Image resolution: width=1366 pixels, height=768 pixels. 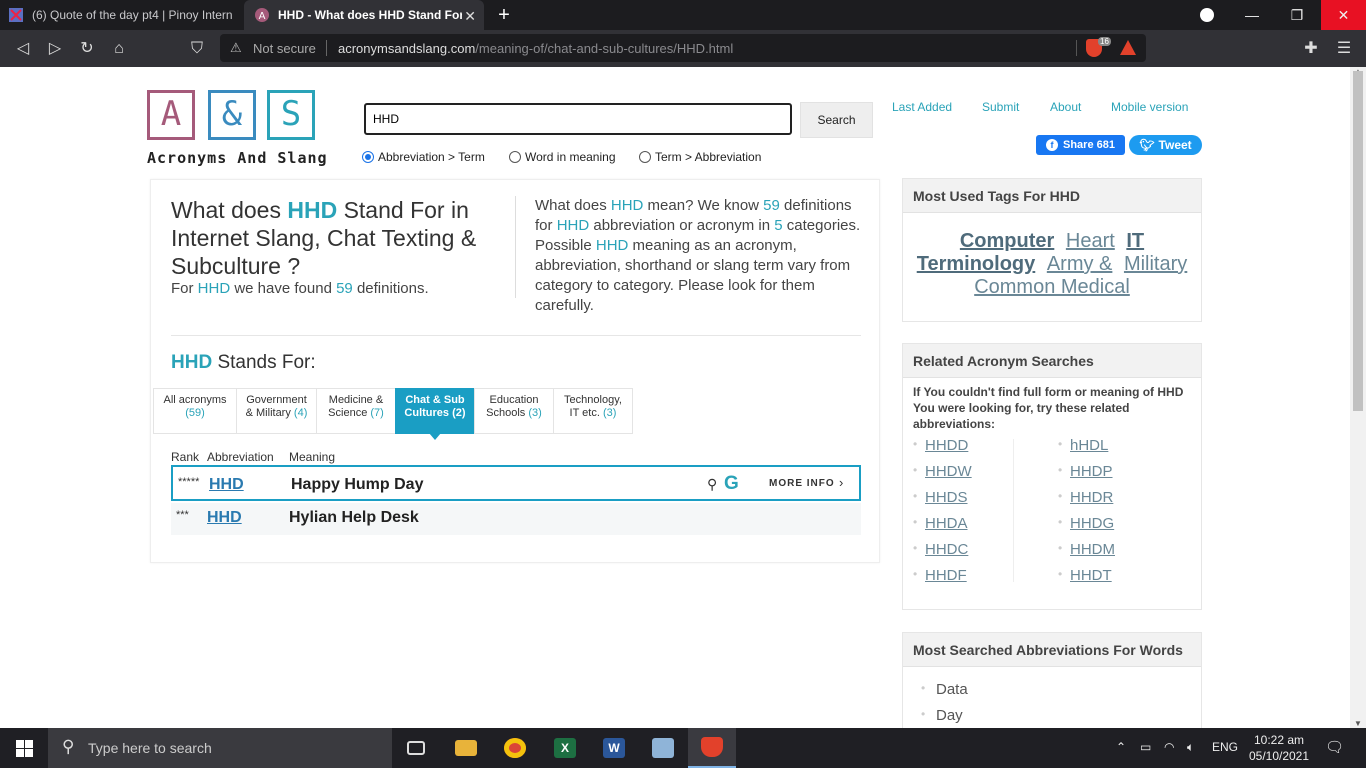 I want to click on scroll-down-icon: ▼, so click(x=1358, y=723).